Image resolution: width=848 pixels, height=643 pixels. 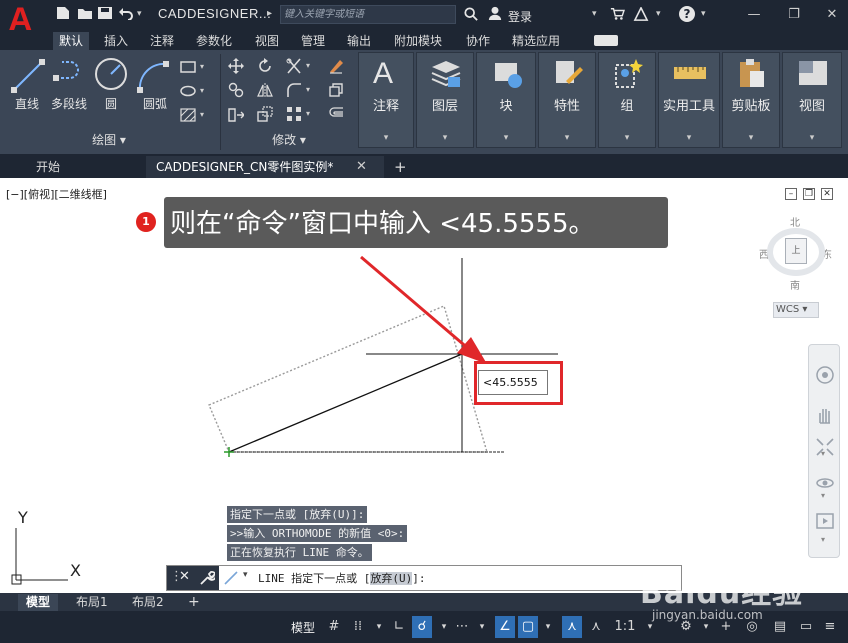 I want to click on trim-tool-icon, so click(x=295, y=66).